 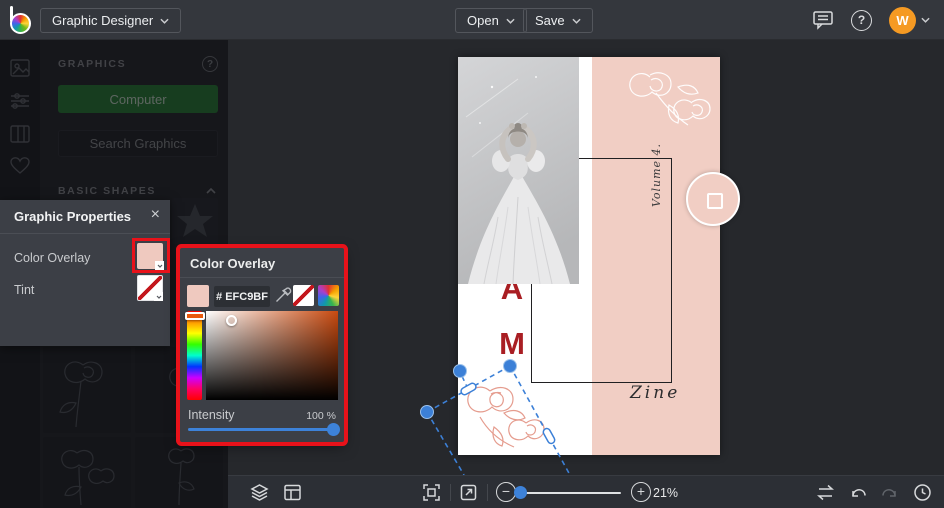 I want to click on rainbow-color-swatch, so click(x=328, y=295).